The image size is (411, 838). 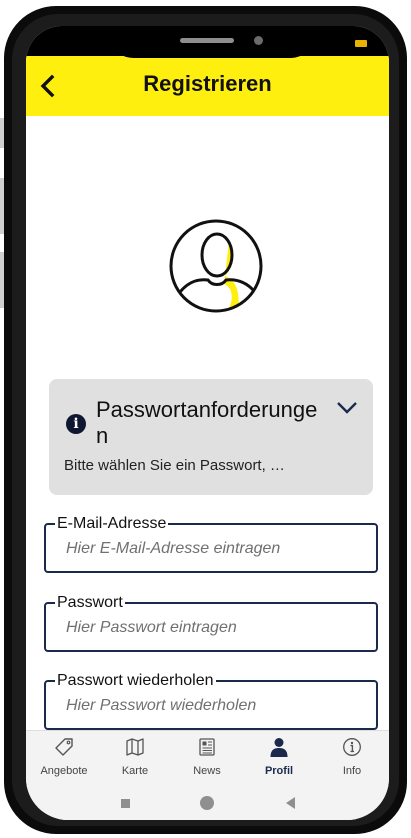 What do you see at coordinates (207, 771) in the screenshot?
I see `tab-label-news: News` at bounding box center [207, 771].